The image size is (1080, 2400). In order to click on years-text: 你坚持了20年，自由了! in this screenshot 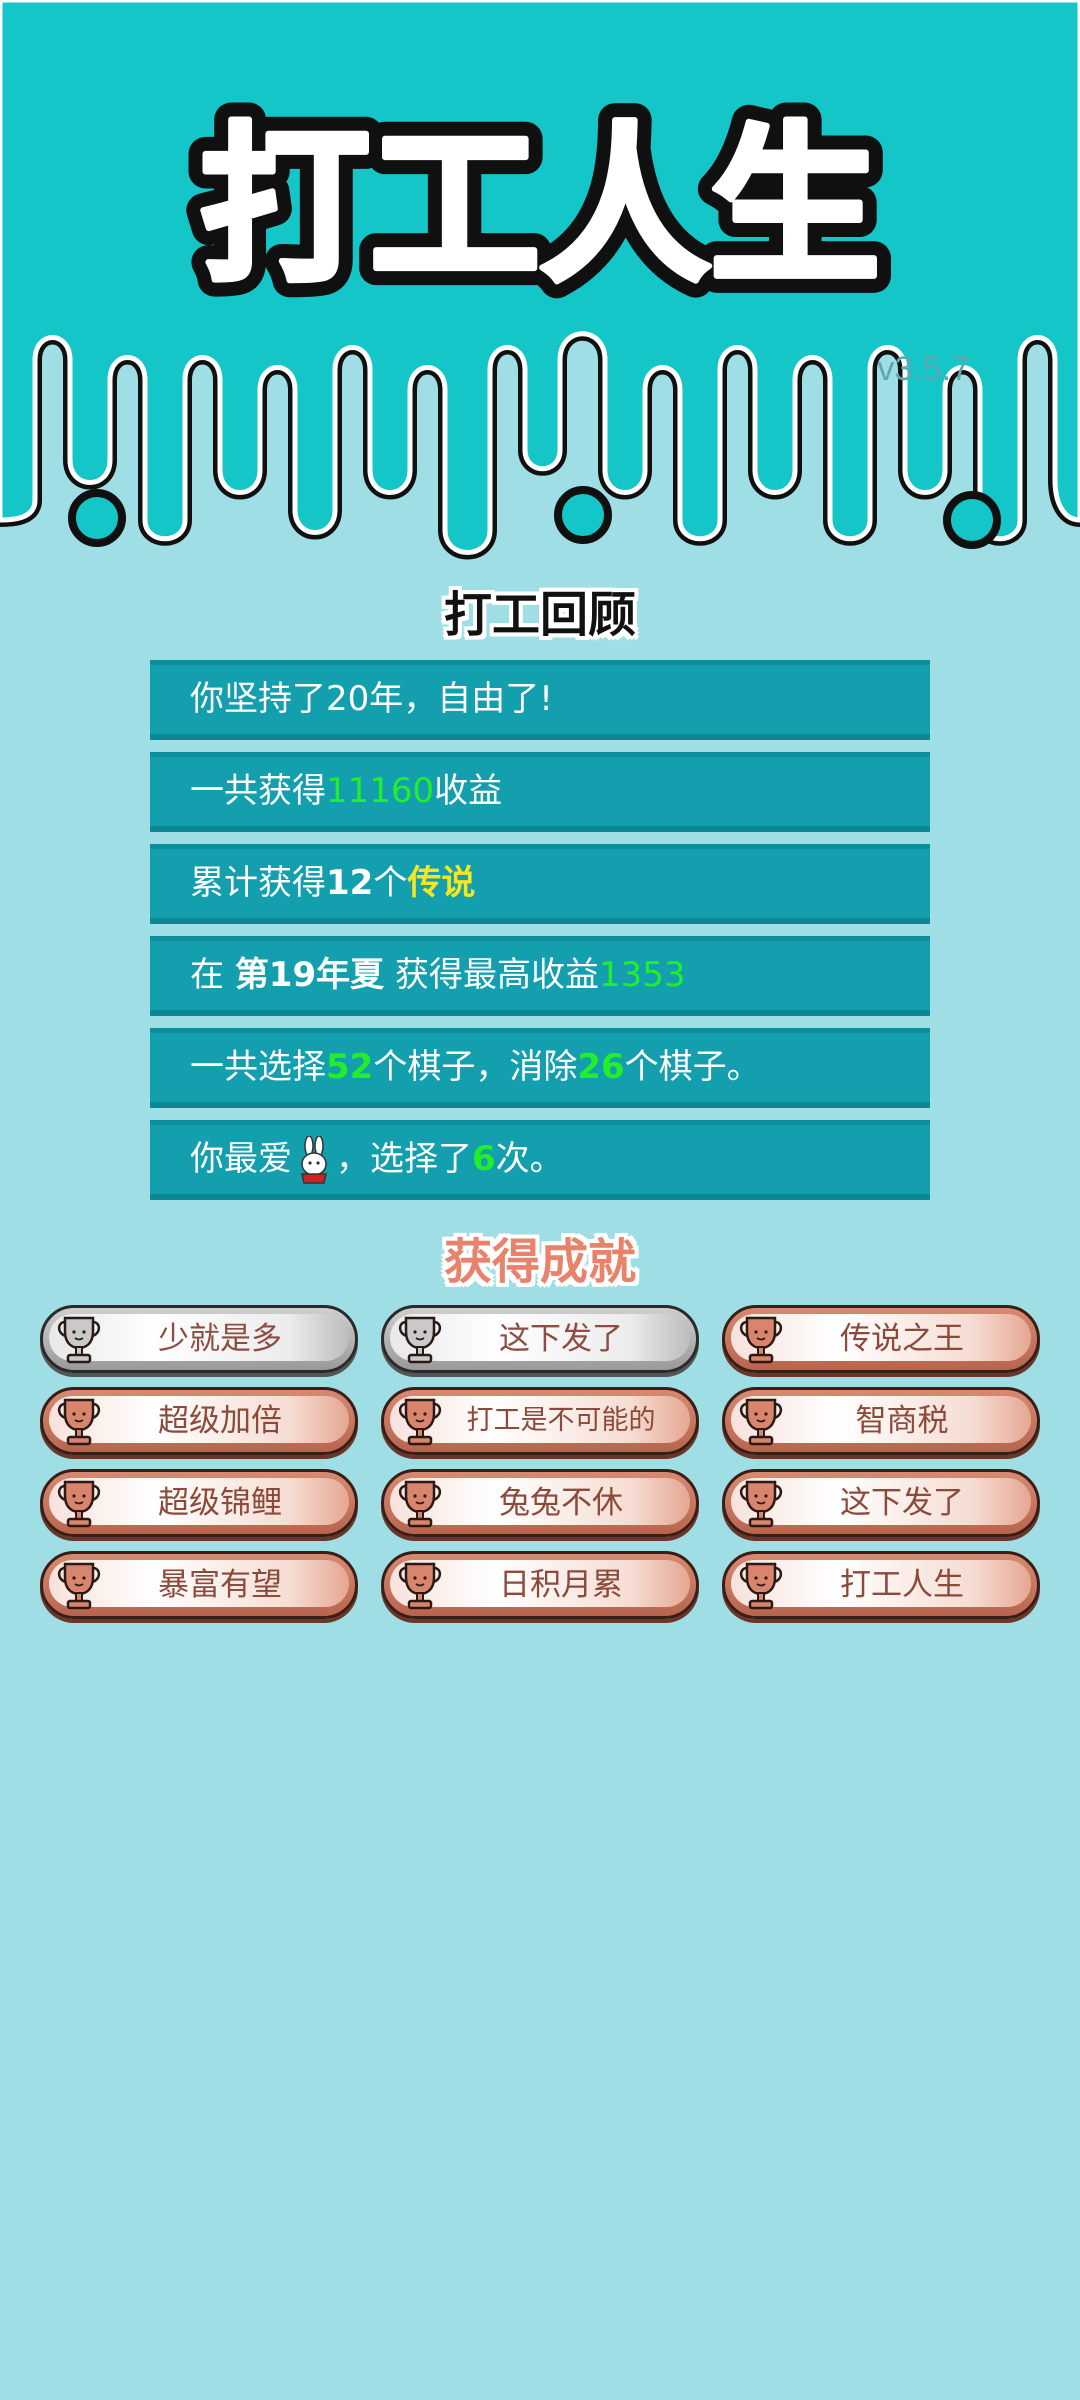, I will do `click(371, 699)`.